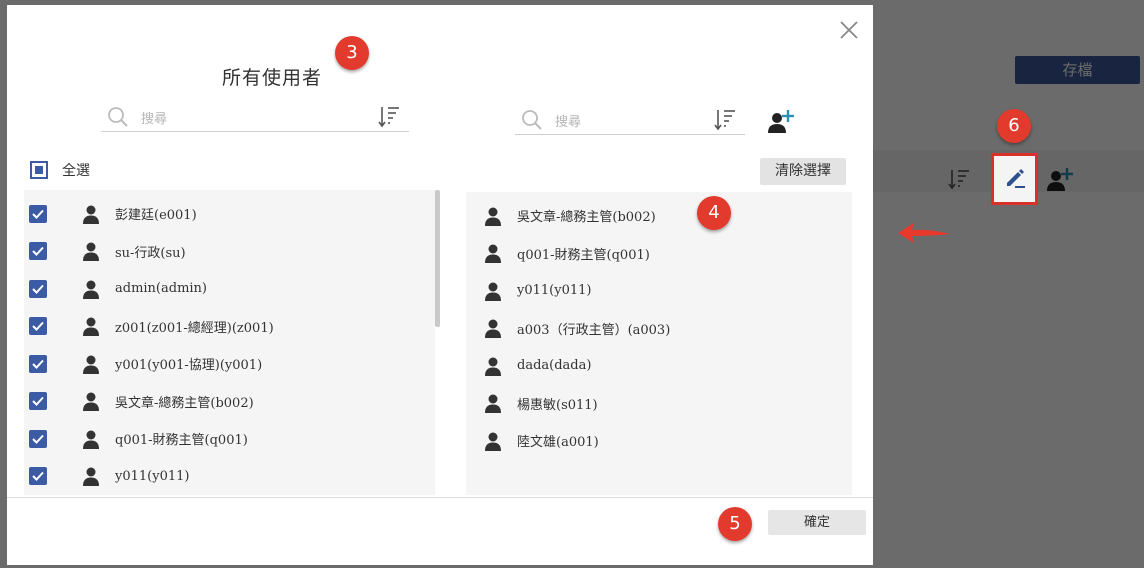 This screenshot has width=1144, height=568. What do you see at coordinates (255, 117) in the screenshot?
I see `left-search-input: 搜尋` at bounding box center [255, 117].